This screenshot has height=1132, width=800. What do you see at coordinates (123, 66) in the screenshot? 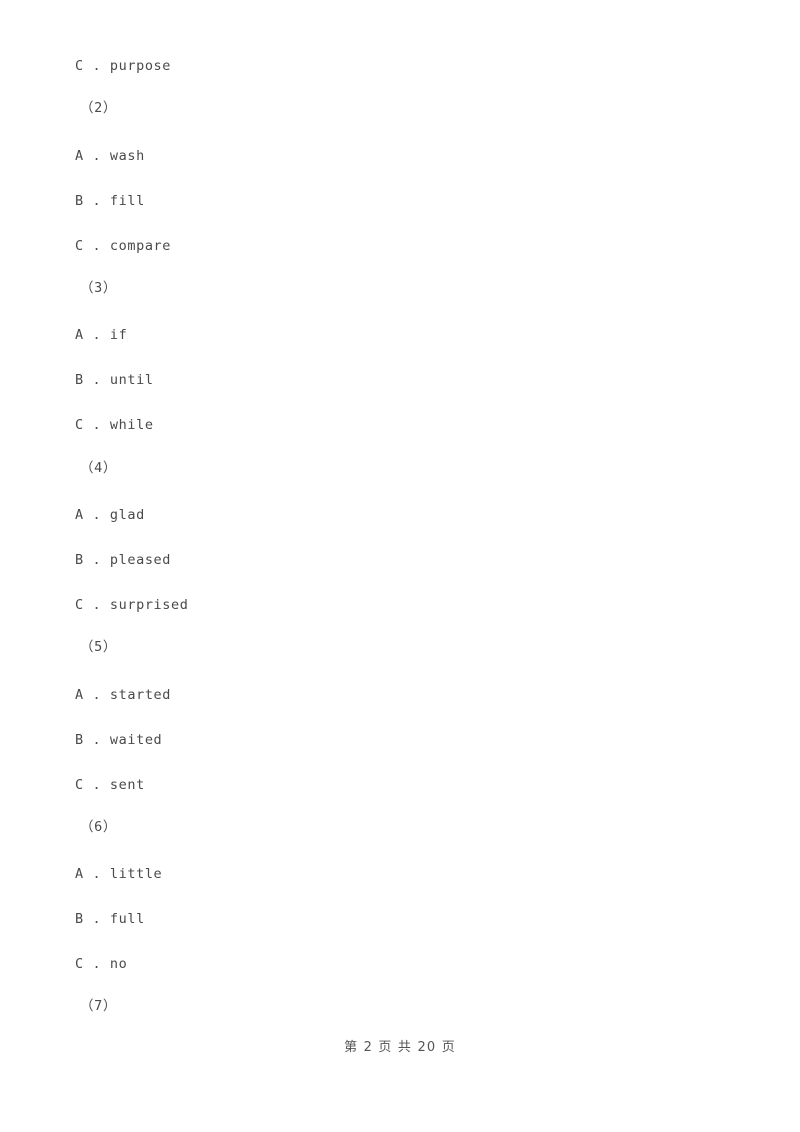
I see `answer-option: C . purpose` at bounding box center [123, 66].